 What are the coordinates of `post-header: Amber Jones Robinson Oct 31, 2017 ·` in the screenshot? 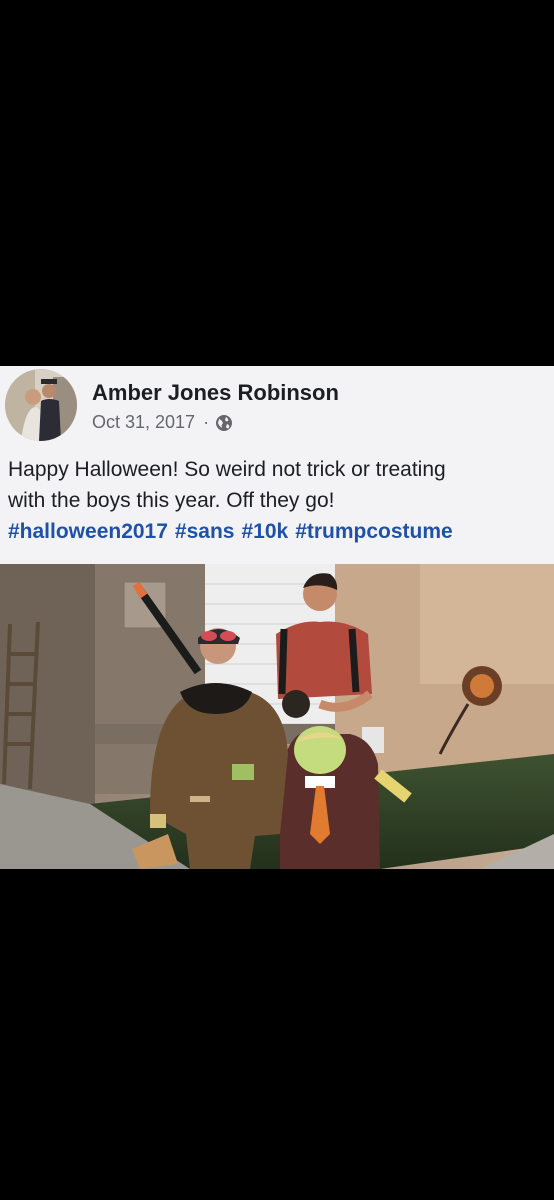 It's located at (277, 406).